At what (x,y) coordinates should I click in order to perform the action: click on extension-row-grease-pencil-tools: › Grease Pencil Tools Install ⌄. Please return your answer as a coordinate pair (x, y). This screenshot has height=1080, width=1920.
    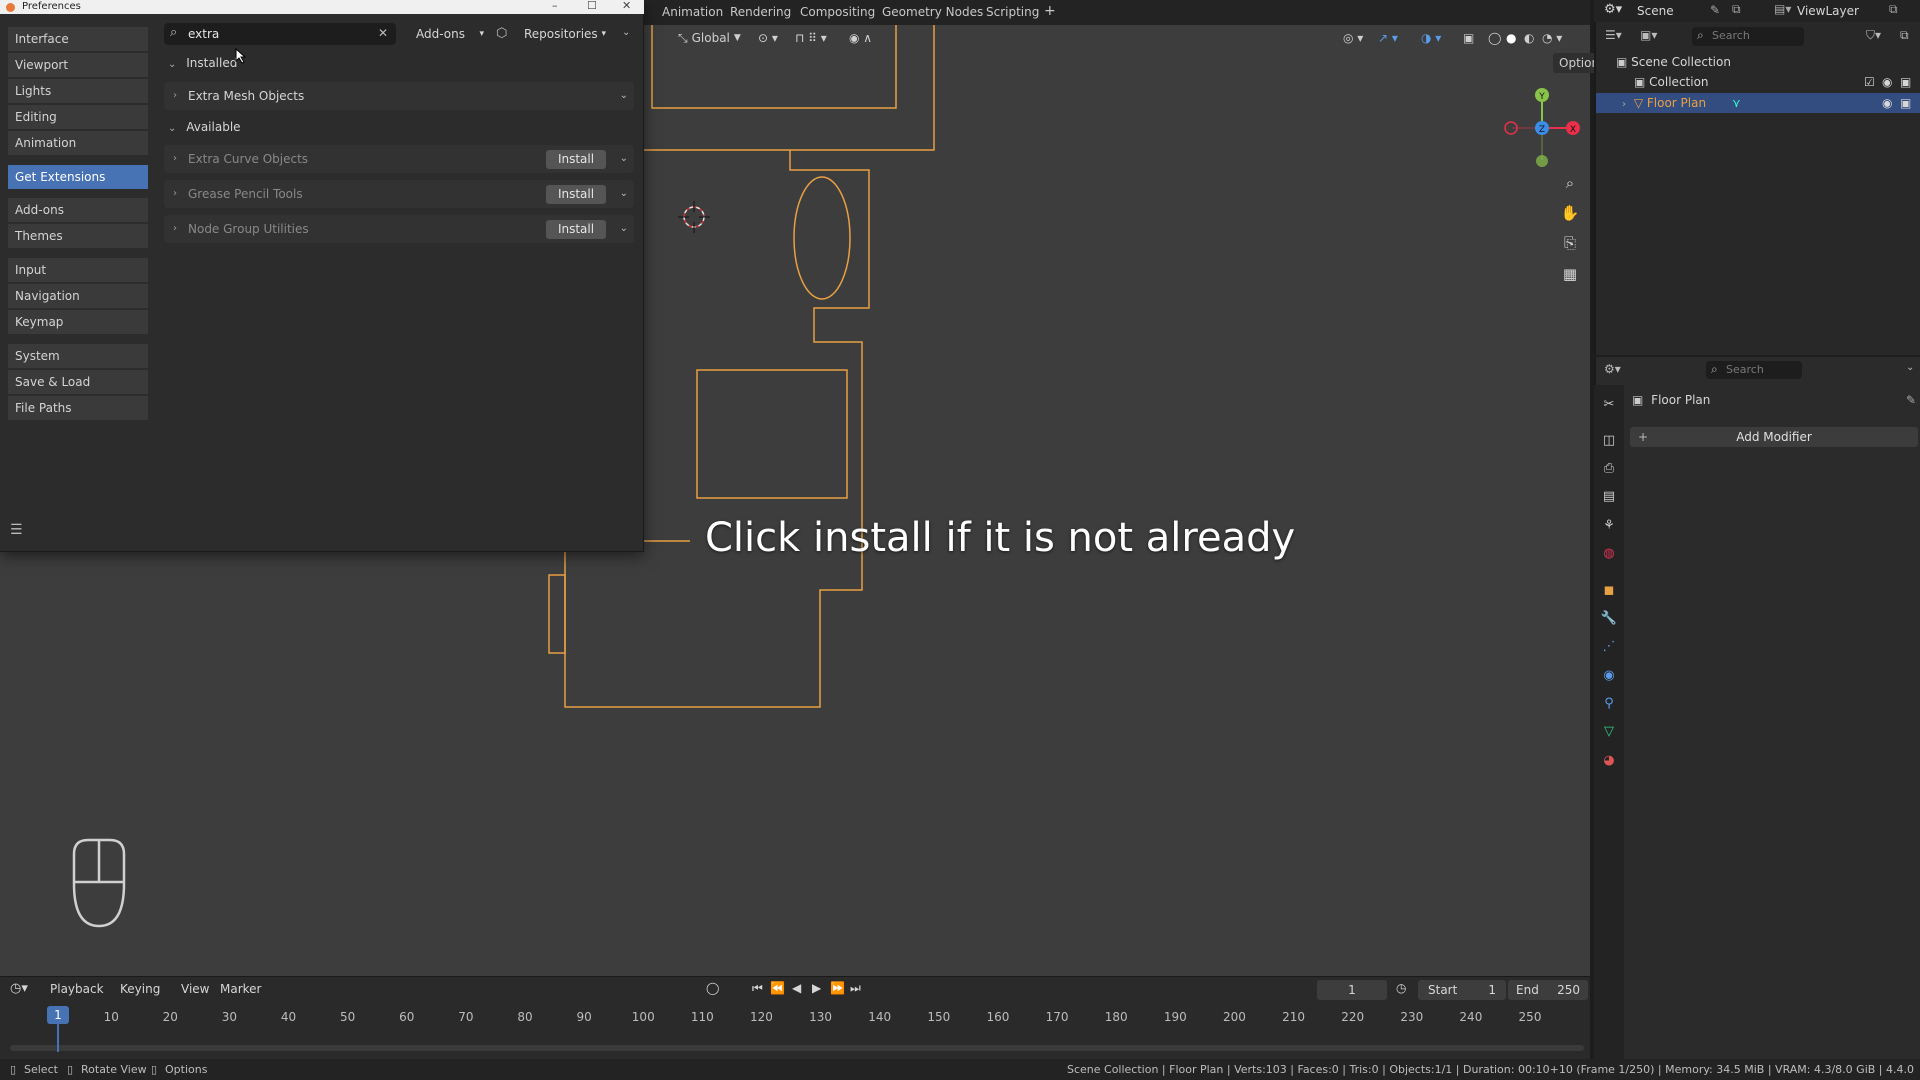
    Looking at the image, I should click on (399, 194).